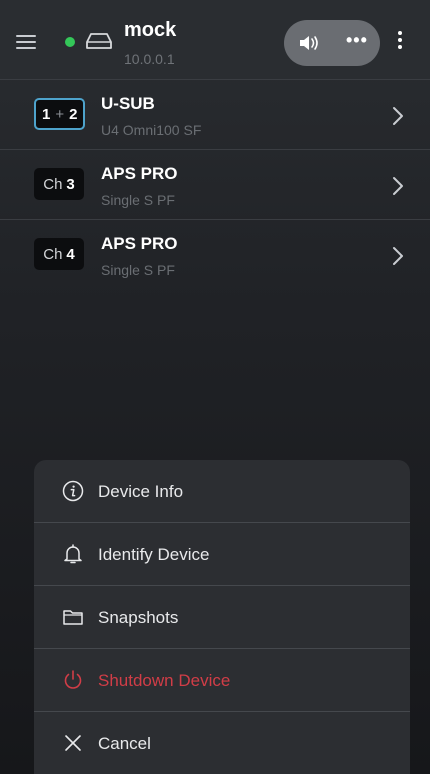 Image resolution: width=430 pixels, height=774 pixels. Describe the element at coordinates (154, 554) in the screenshot. I see `identify-device-label: Identify Device` at that location.